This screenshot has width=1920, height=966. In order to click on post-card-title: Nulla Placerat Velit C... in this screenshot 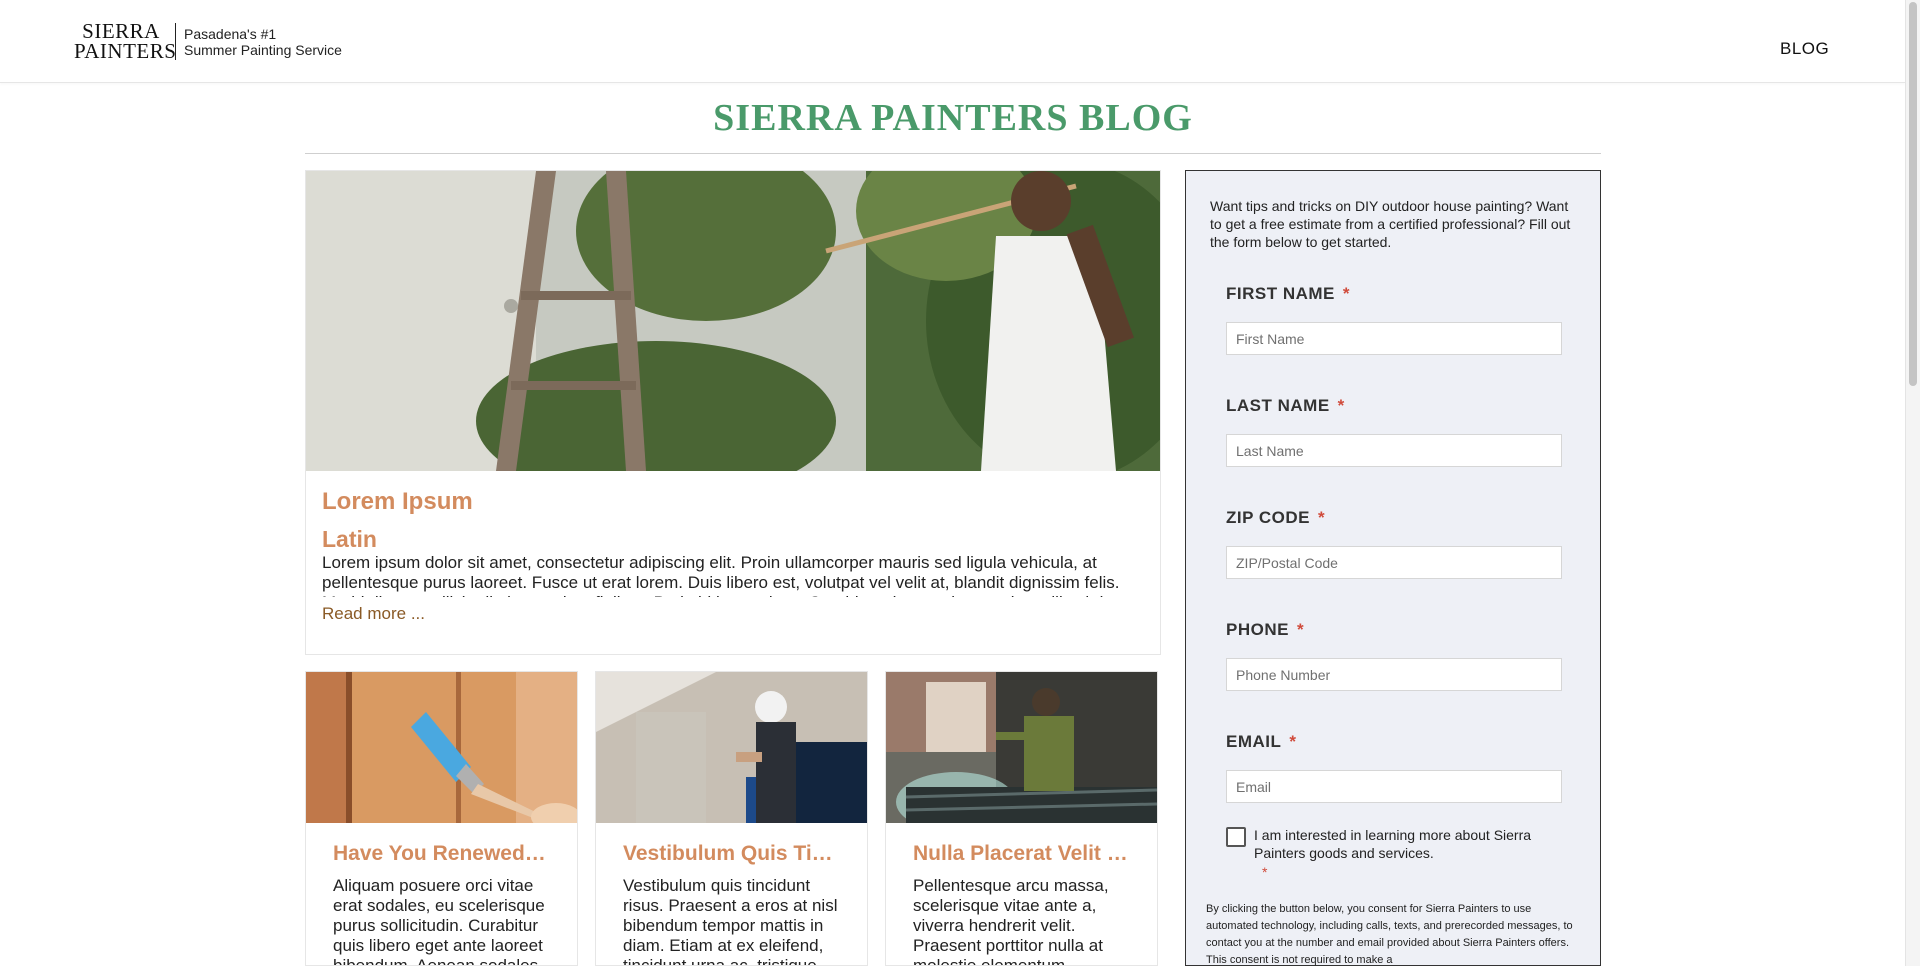, I will do `click(1020, 854)`.